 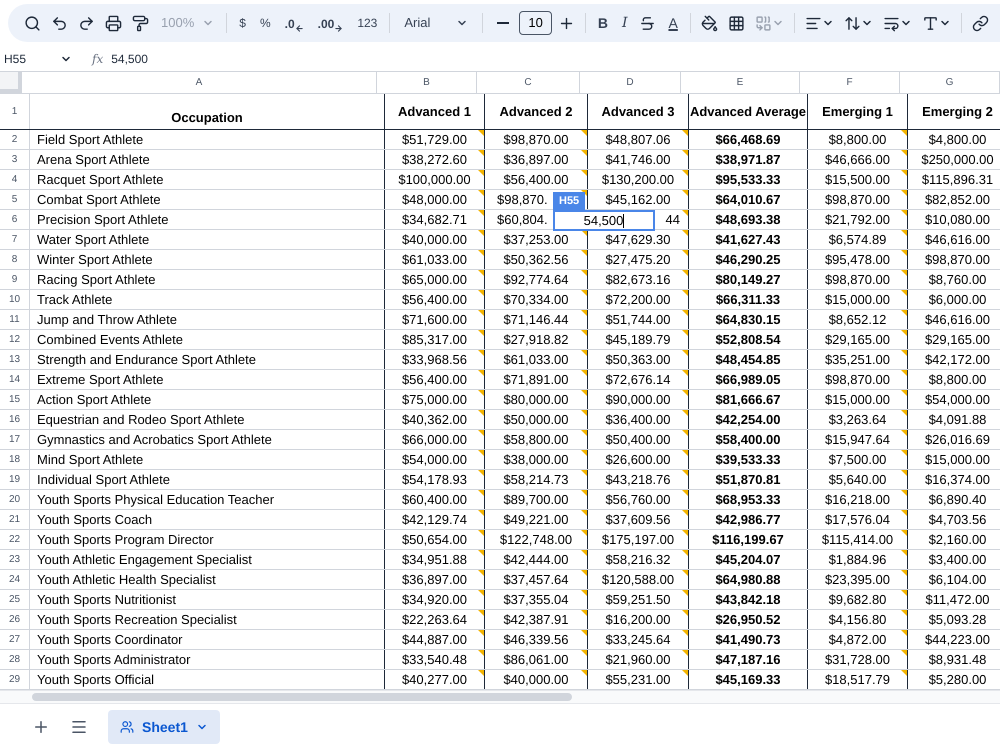 I want to click on row-number: 27, so click(x=15, y=639).